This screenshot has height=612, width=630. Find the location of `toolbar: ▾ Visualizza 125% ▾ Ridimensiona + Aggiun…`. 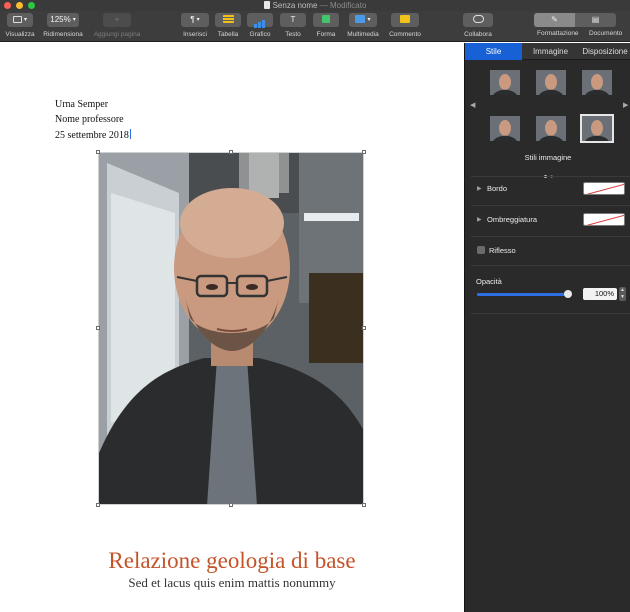

toolbar: ▾ Visualizza 125% ▾ Ridimensiona + Aggiun… is located at coordinates (315, 26).